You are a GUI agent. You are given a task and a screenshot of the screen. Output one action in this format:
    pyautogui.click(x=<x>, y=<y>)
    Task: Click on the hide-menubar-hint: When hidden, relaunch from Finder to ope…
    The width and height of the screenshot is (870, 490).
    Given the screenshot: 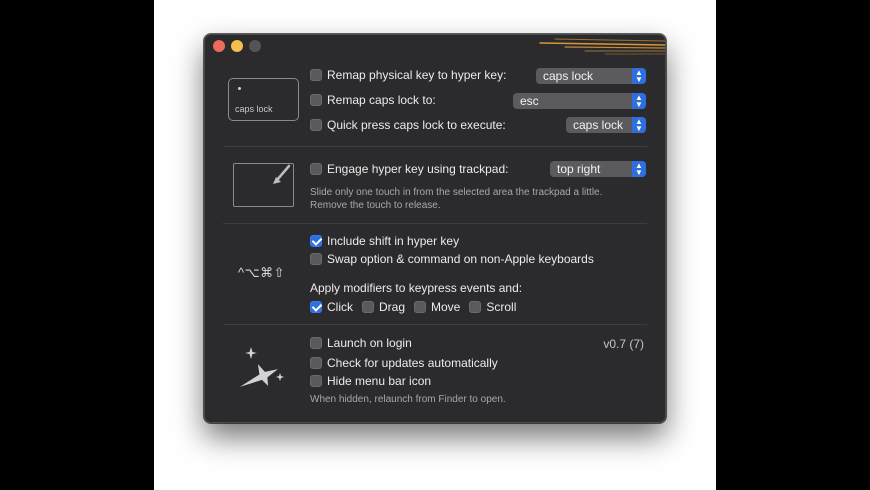 What is the action you would take?
    pyautogui.click(x=408, y=399)
    